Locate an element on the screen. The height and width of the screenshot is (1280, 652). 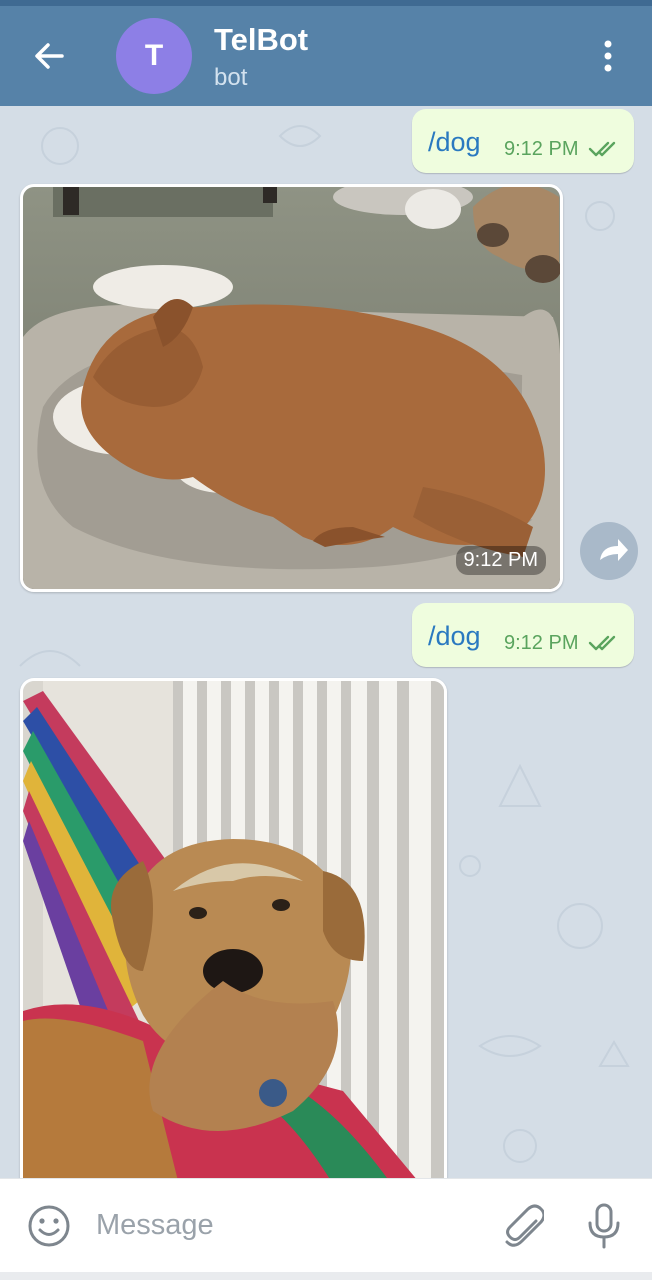
message-input-bar: Message is located at coordinates (326, 1225).